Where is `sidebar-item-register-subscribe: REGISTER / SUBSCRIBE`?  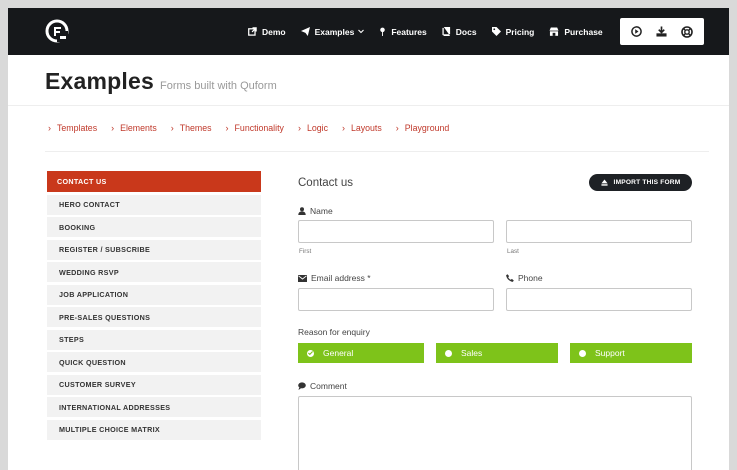
sidebar-item-register-subscribe: REGISTER / SUBSCRIBE is located at coordinates (154, 249).